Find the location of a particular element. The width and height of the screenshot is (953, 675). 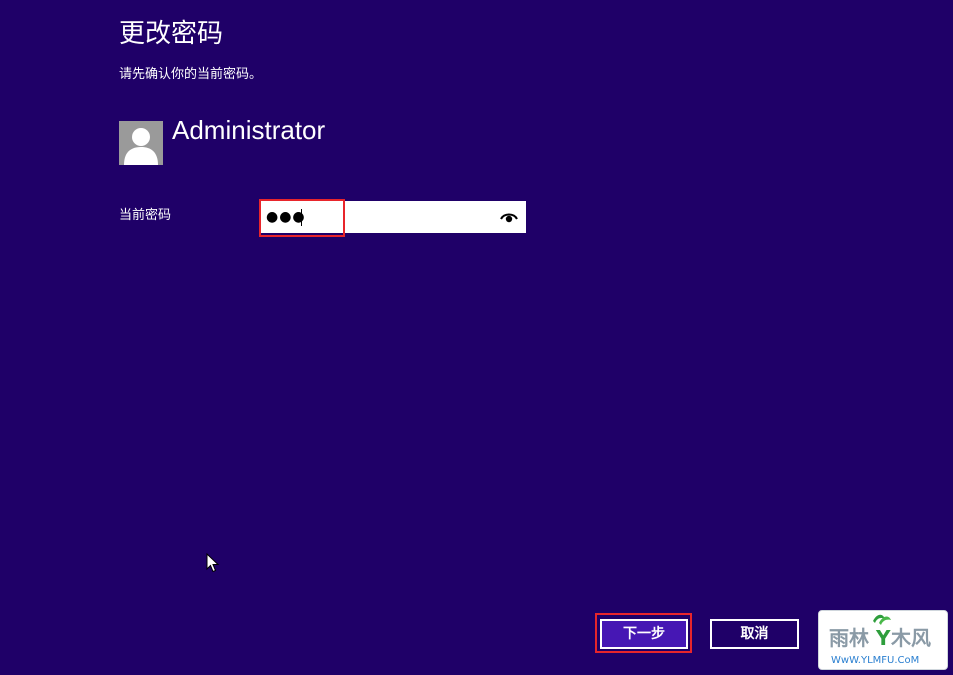

svg-text: 木风 is located at coordinates (910, 638).